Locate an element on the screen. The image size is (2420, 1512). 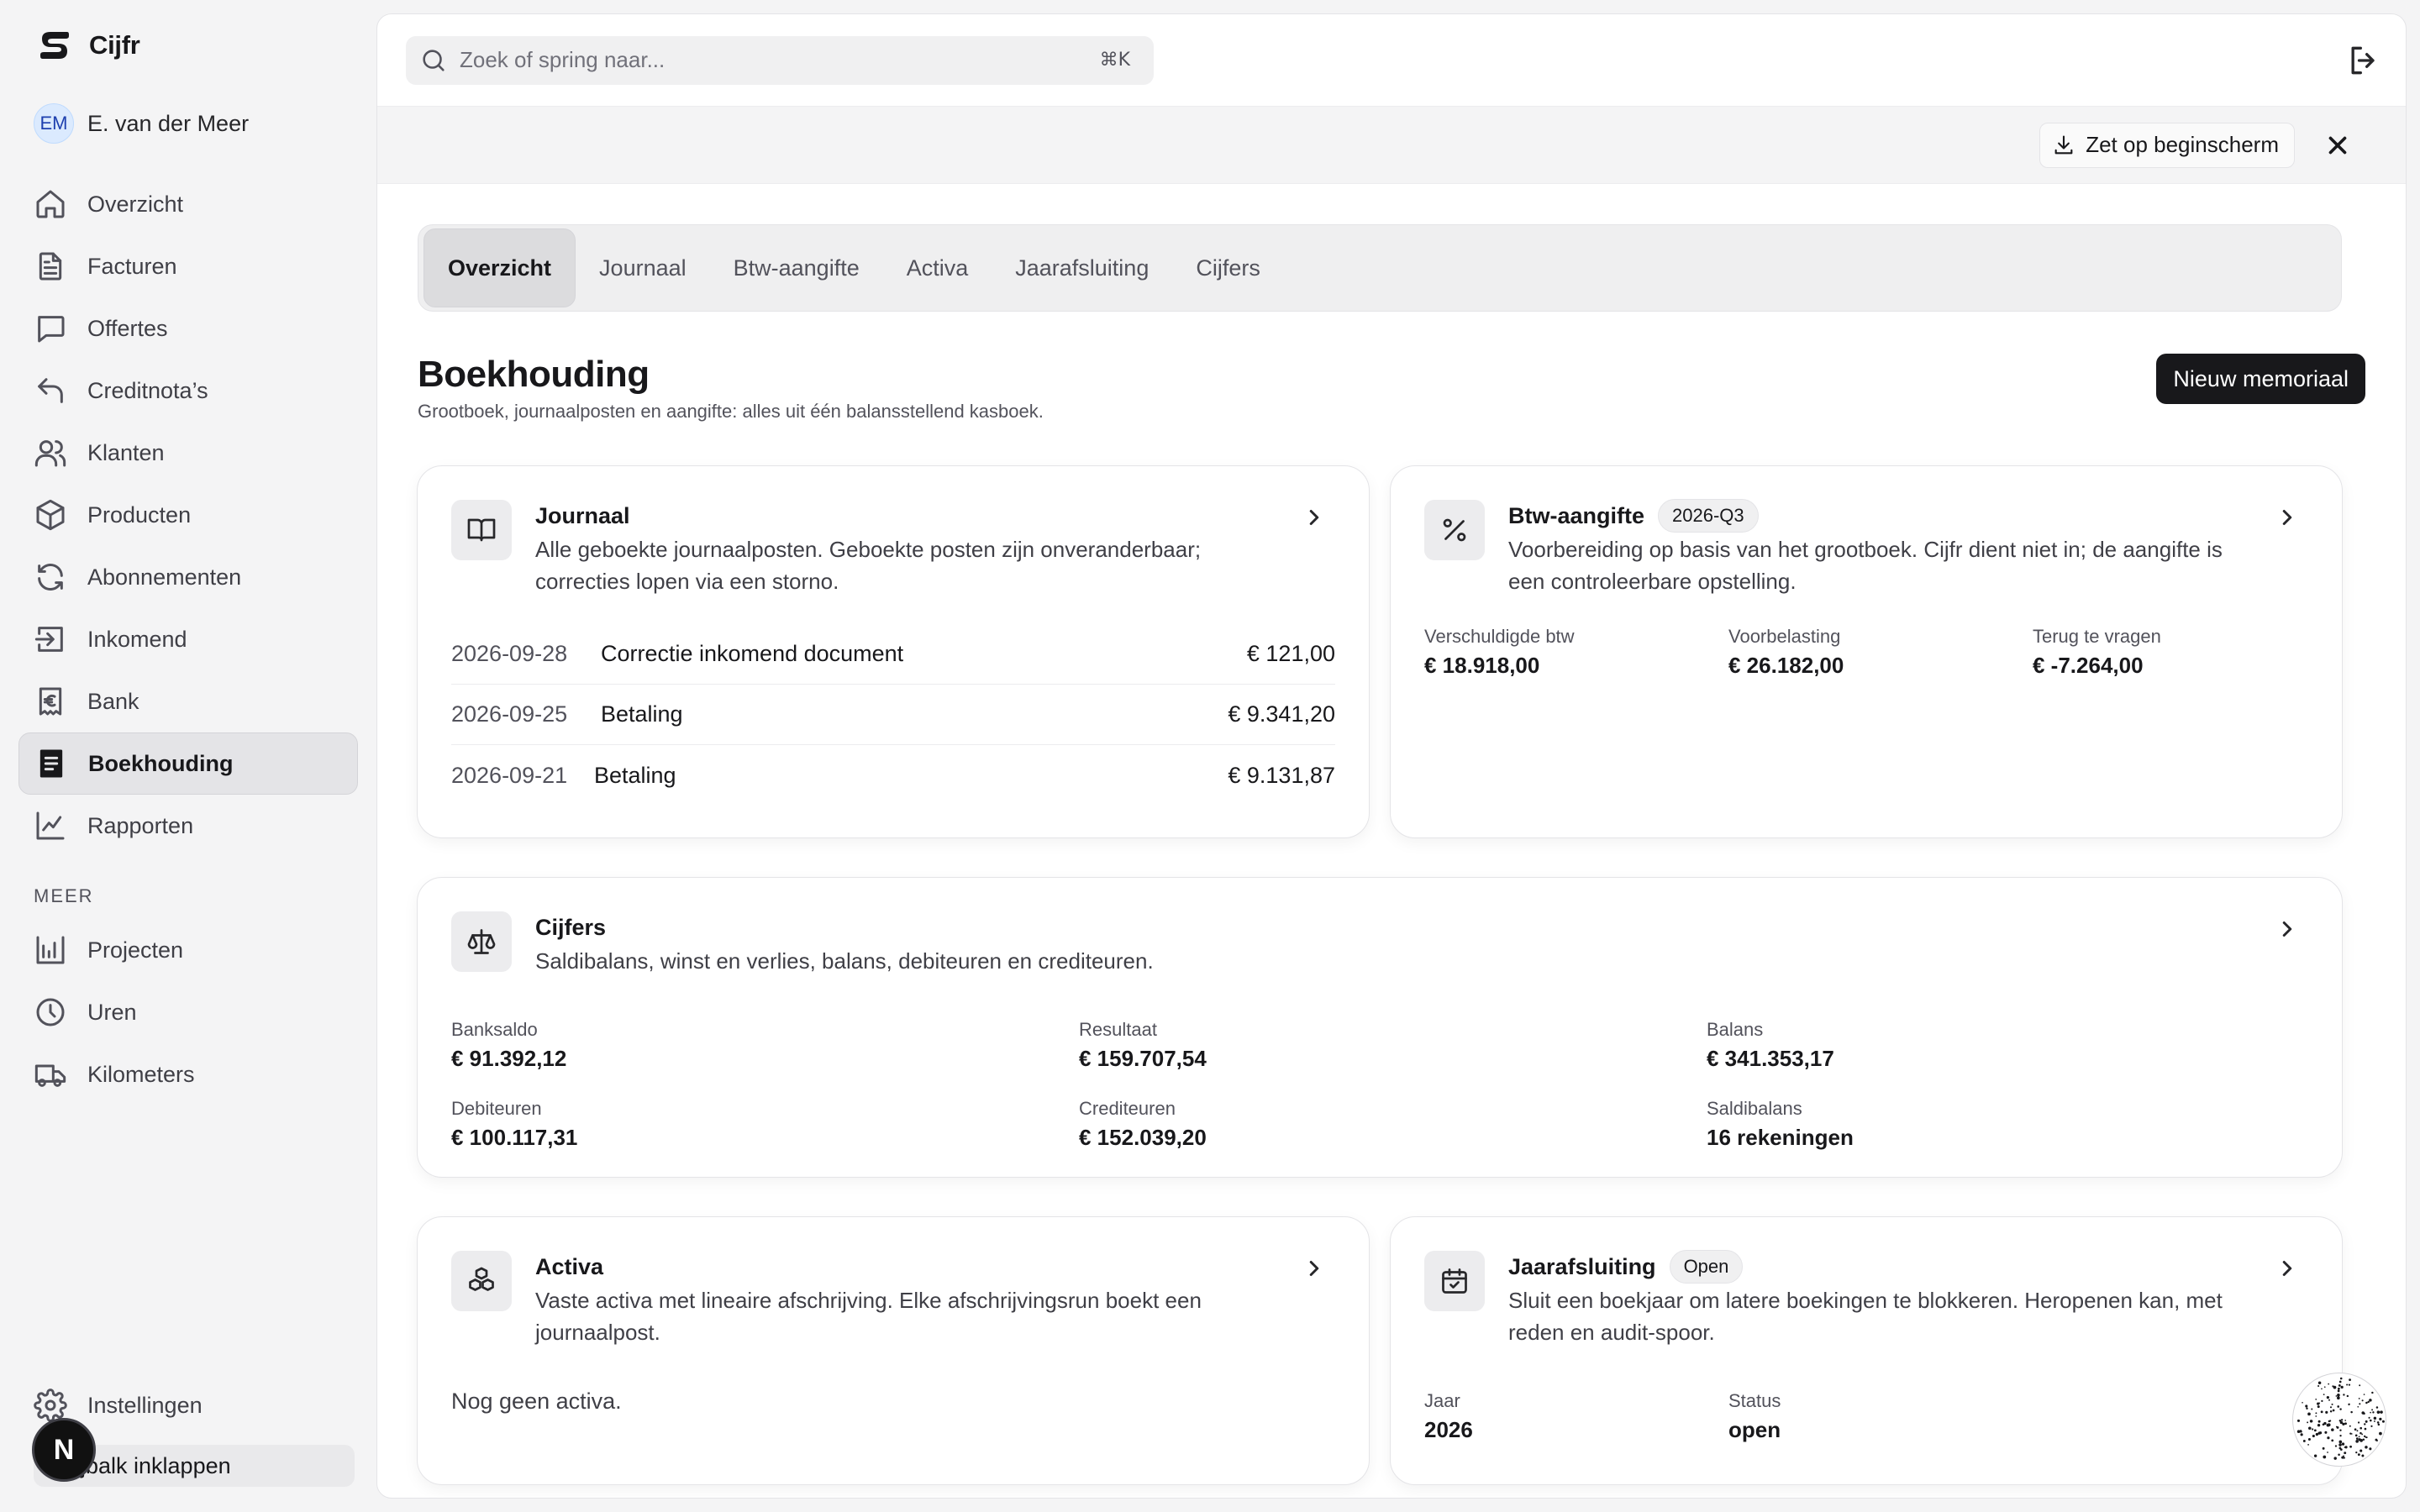
more-nav: Projecten Uren Kilometers is located at coordinates (188, 1012).